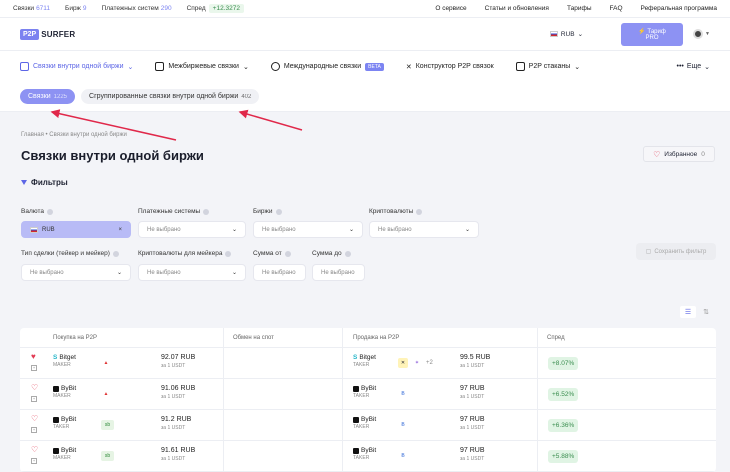  What do you see at coordinates (174, 211) in the screenshot?
I see `payment-systems-label: Платежные системы` at bounding box center [174, 211].